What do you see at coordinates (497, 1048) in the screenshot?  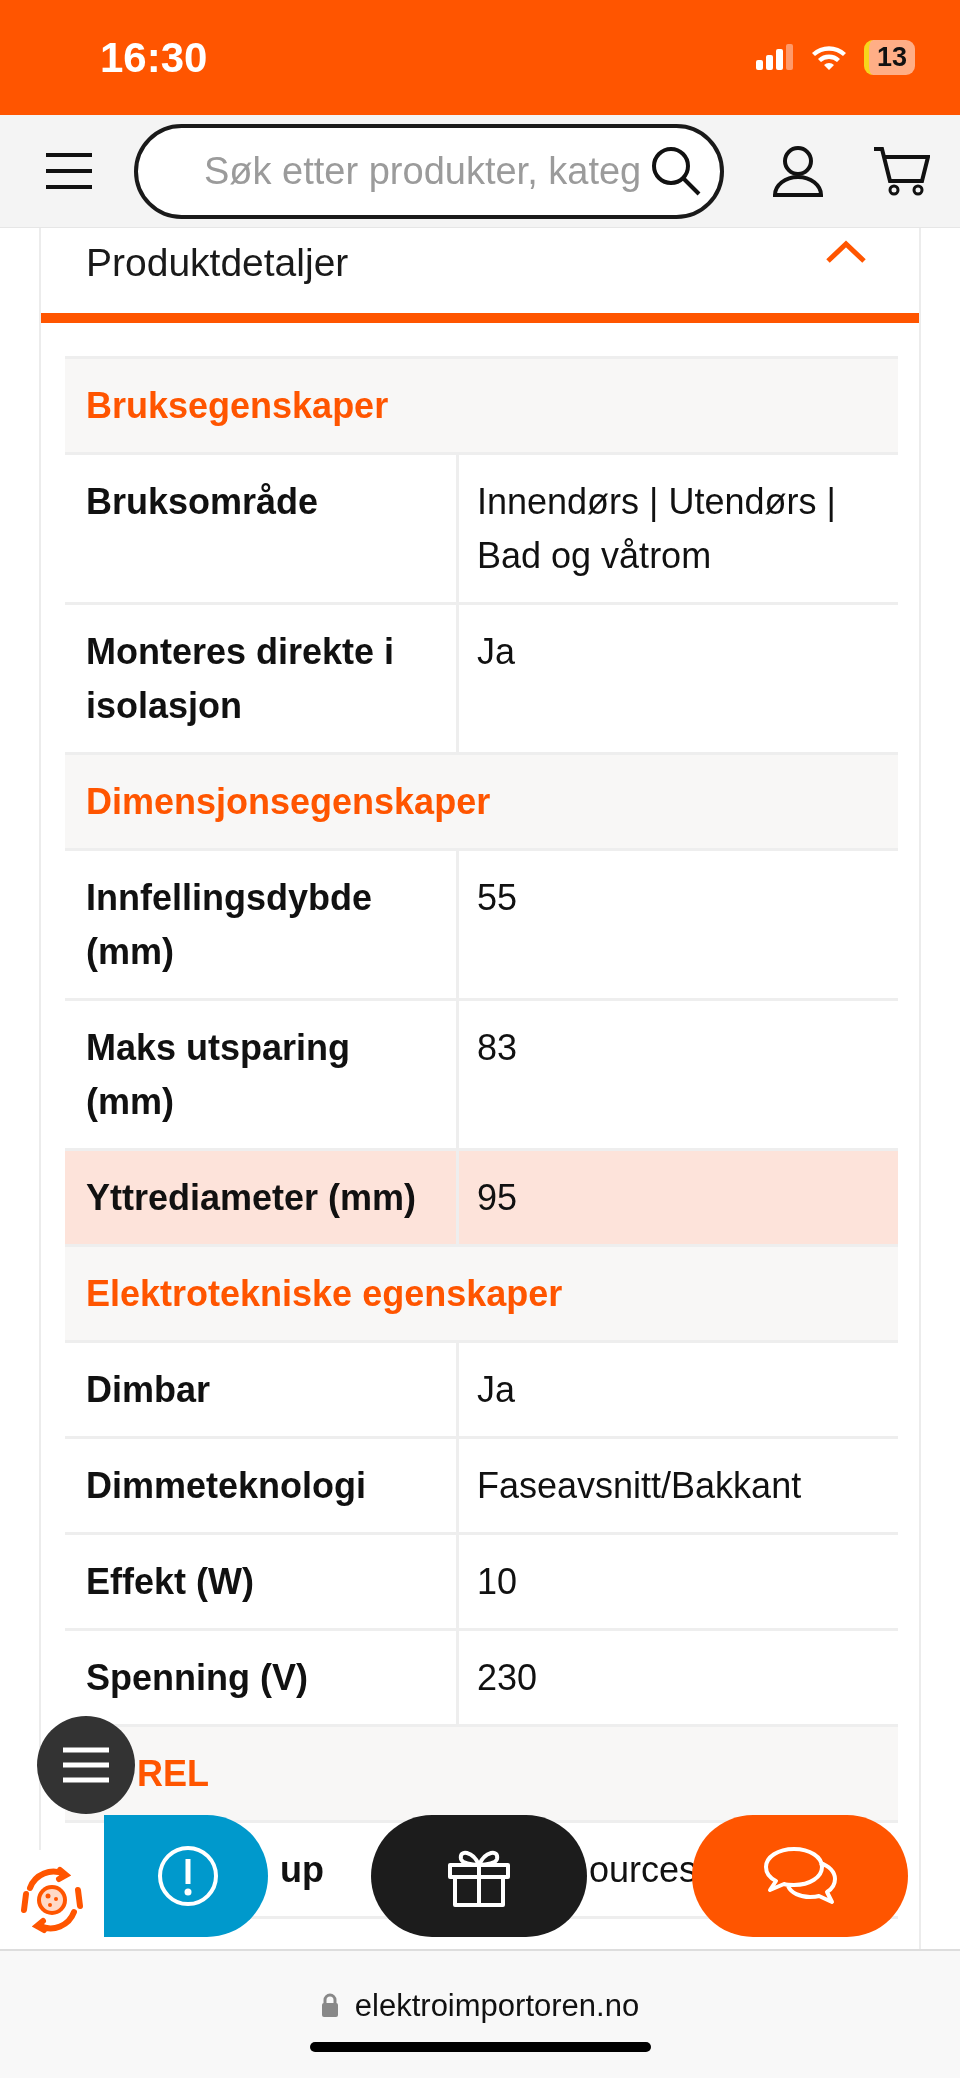 I see `property-value: 83` at bounding box center [497, 1048].